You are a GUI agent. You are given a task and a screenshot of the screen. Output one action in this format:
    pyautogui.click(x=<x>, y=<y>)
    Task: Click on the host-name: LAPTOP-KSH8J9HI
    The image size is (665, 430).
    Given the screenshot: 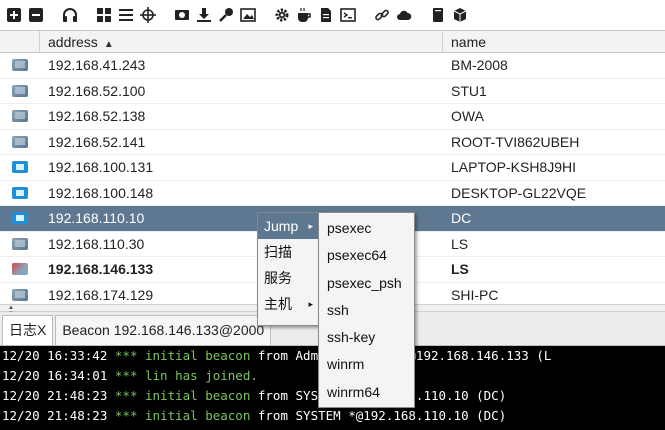 What is the action you would take?
    pyautogui.click(x=514, y=167)
    